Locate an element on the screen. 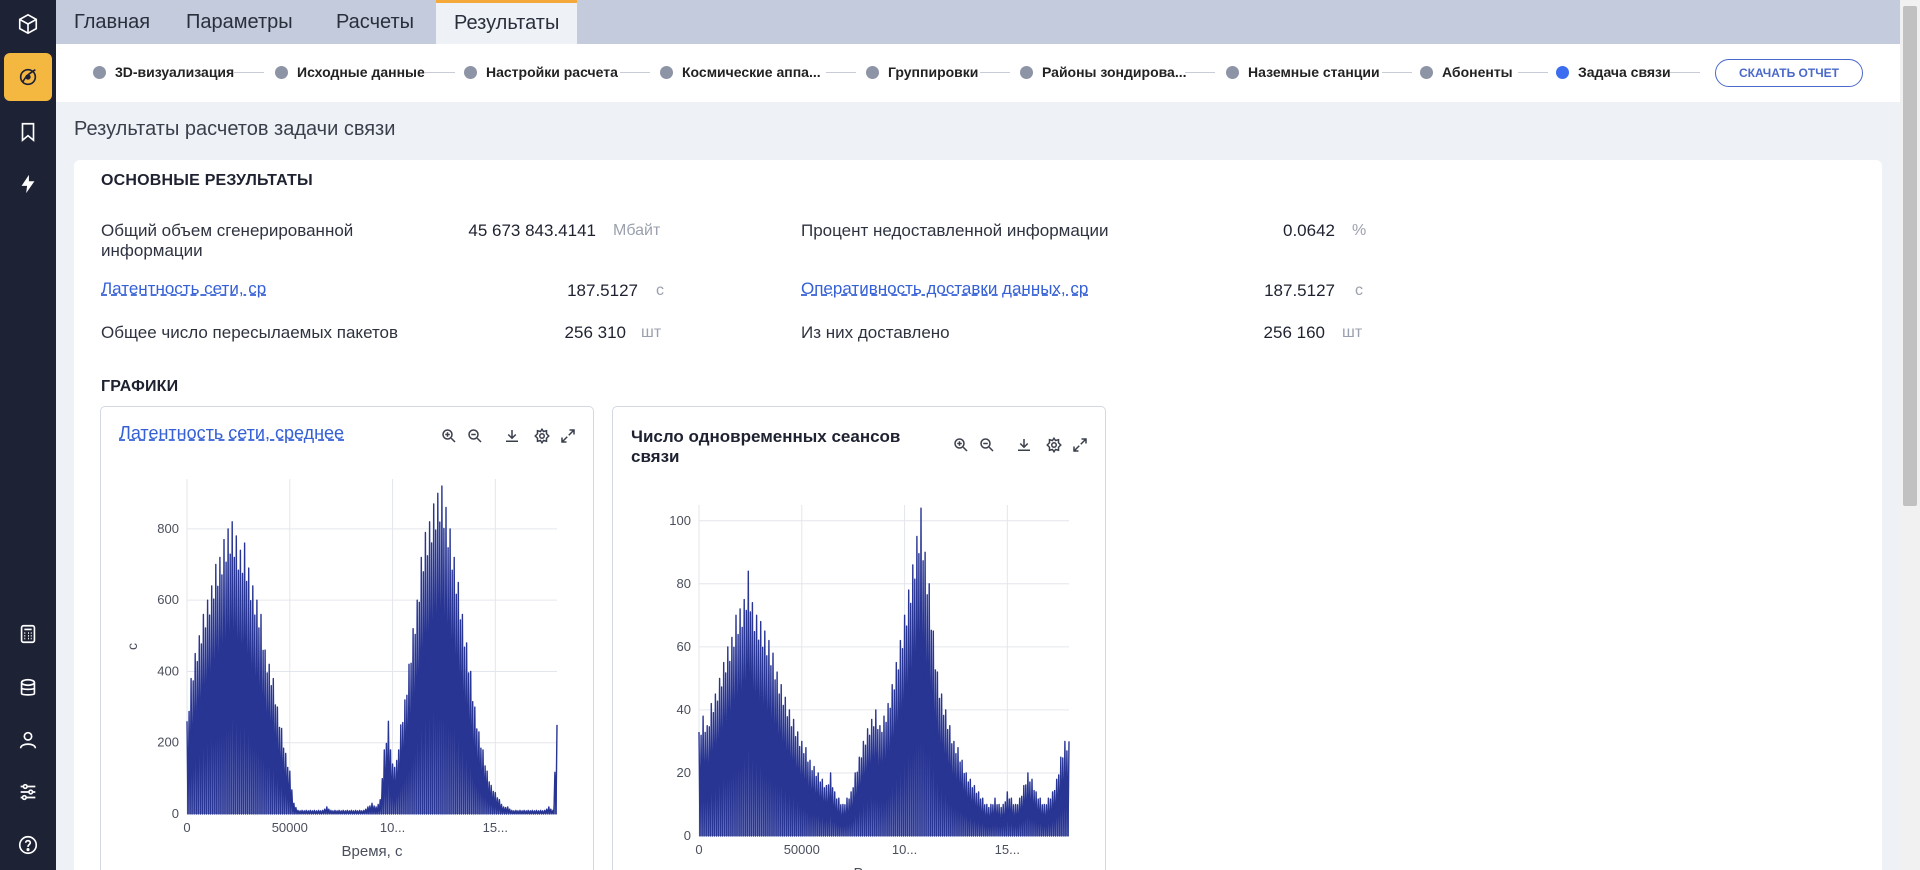  undelivered-percent-label: Процент недоставленной информации is located at coordinates (955, 230).